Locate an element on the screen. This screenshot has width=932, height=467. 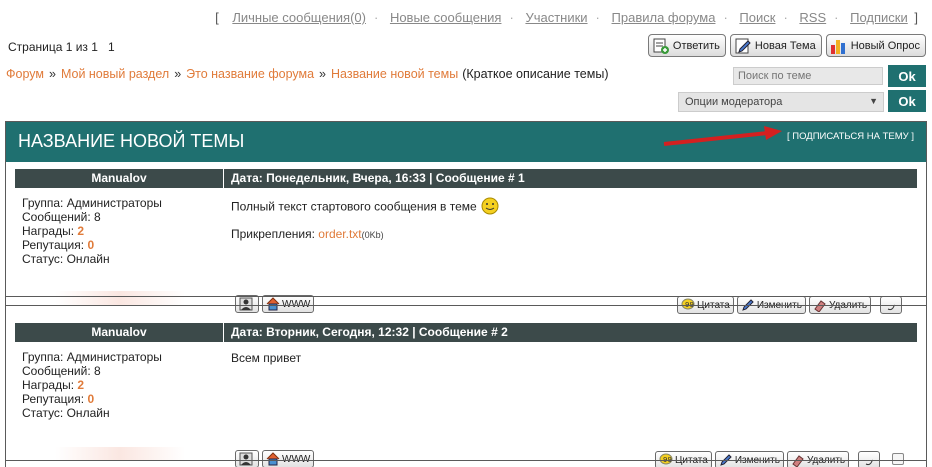
post-text: Всем привет is located at coordinates (266, 358).